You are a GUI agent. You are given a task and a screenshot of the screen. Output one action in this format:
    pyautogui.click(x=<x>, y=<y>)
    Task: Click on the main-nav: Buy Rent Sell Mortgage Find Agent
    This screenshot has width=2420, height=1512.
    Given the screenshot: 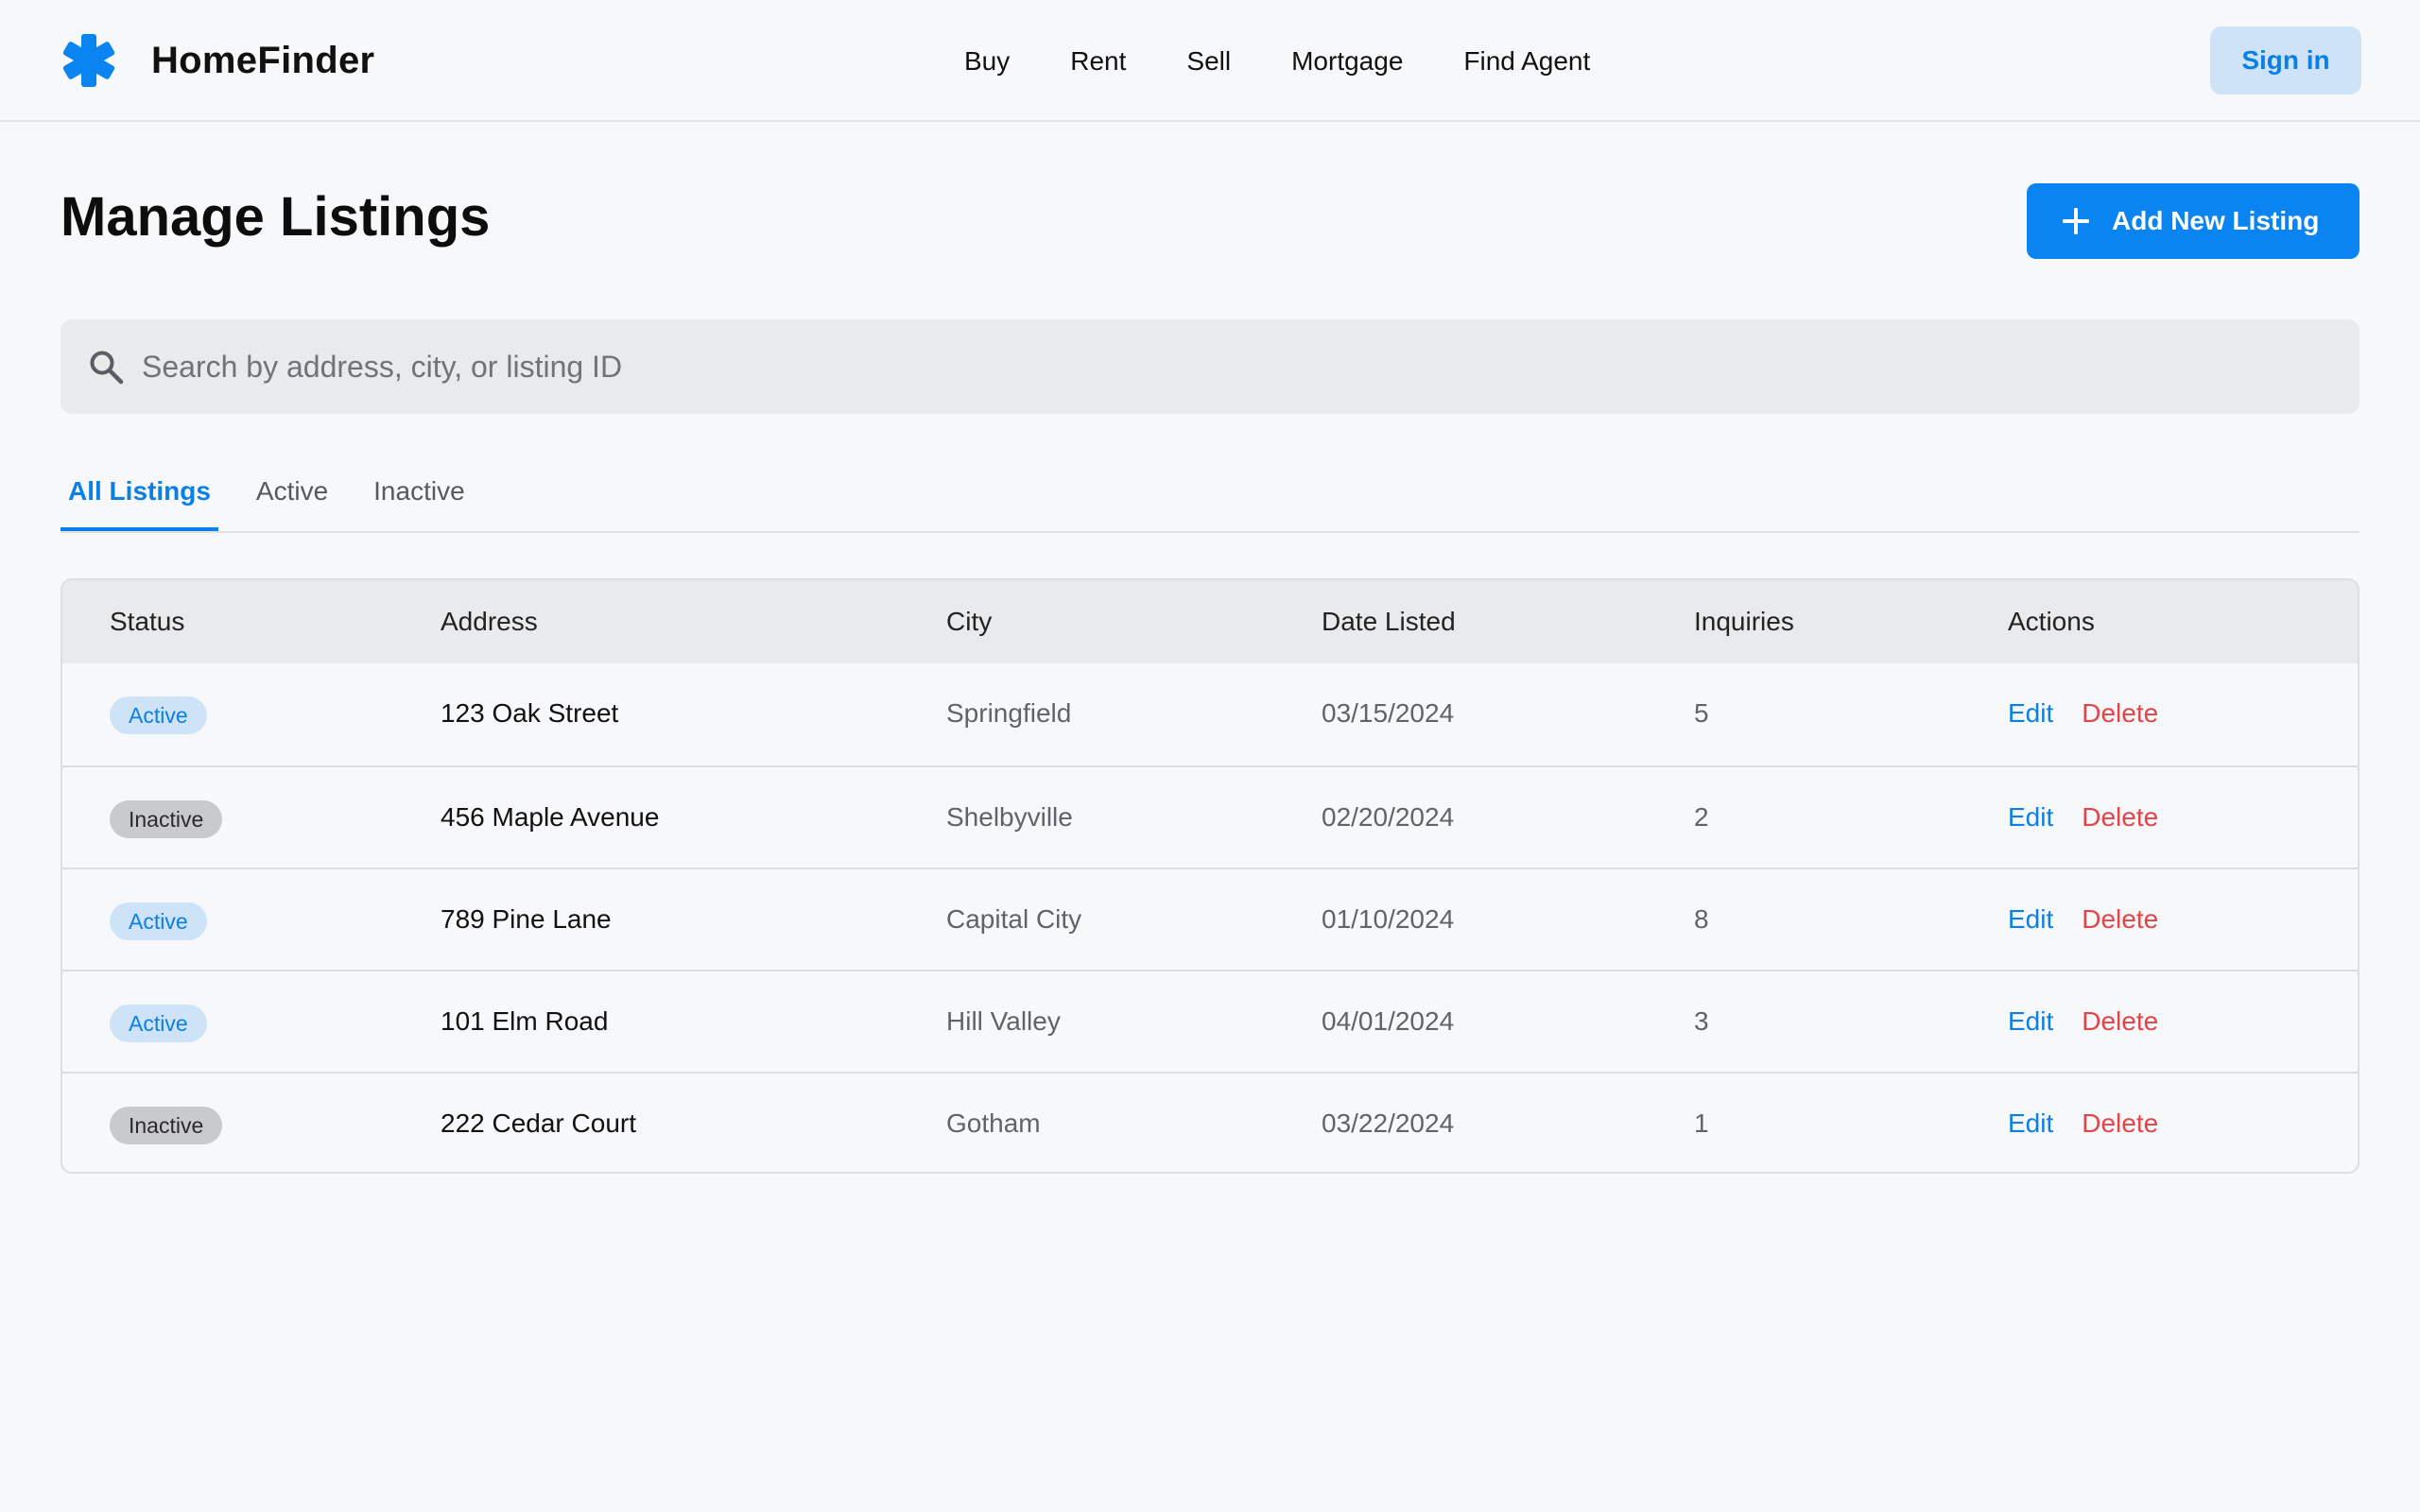 What is the action you would take?
    pyautogui.click(x=1307, y=61)
    